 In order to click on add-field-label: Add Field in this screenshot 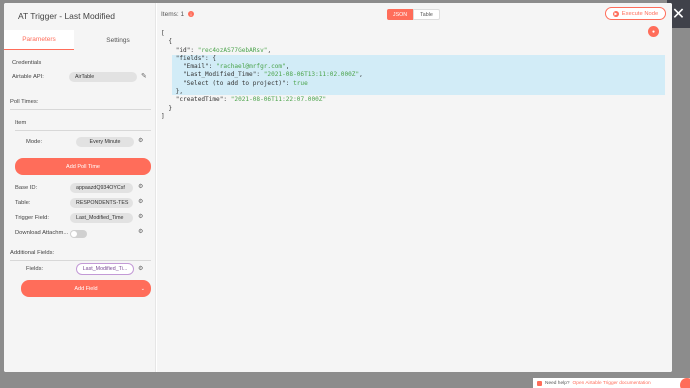, I will do `click(86, 288)`.